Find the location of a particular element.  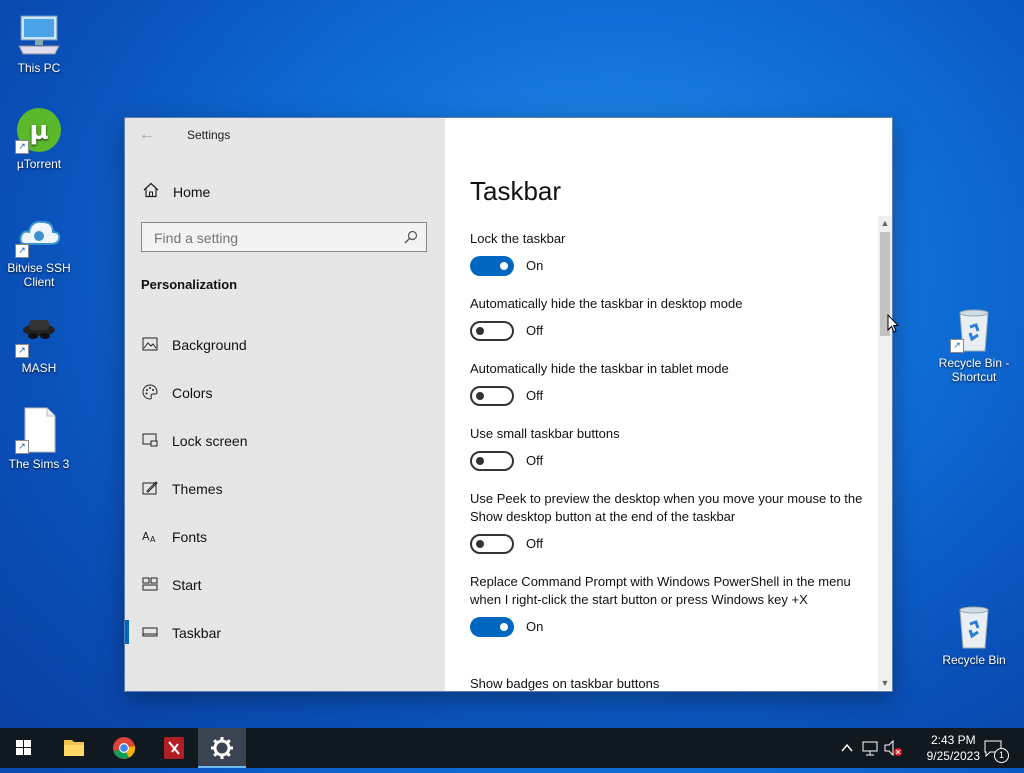

nav-item-themes: Themes is located at coordinates (285, 488).